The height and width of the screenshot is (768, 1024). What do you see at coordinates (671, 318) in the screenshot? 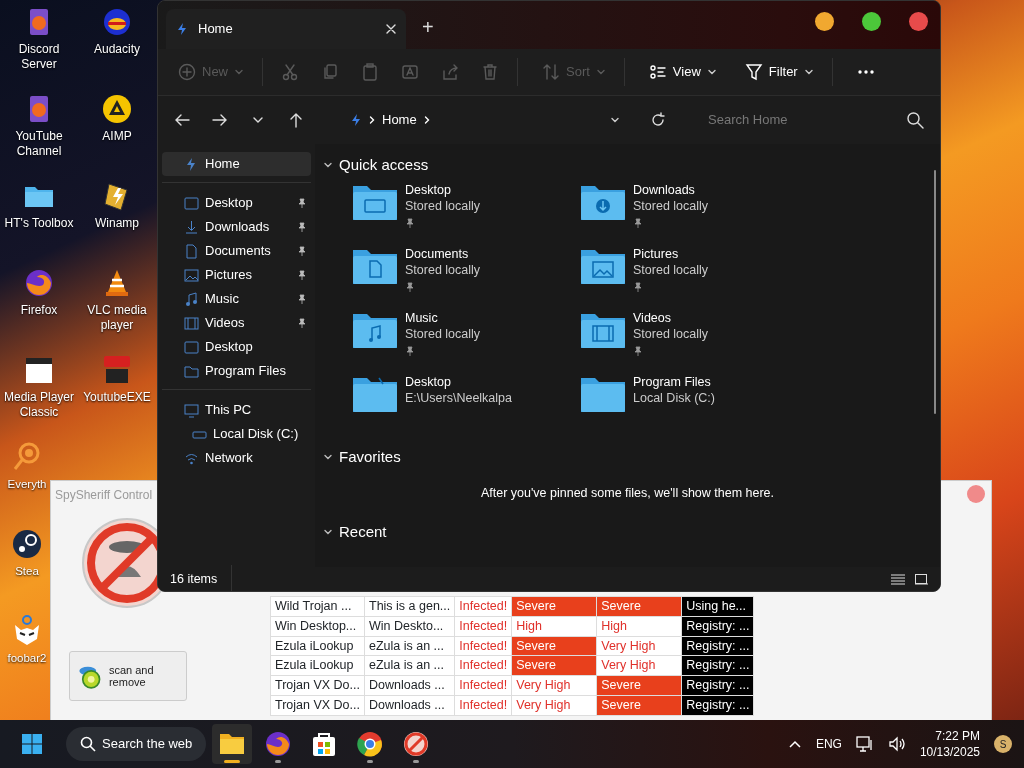
I see `folder-name: Videos` at bounding box center [671, 318].